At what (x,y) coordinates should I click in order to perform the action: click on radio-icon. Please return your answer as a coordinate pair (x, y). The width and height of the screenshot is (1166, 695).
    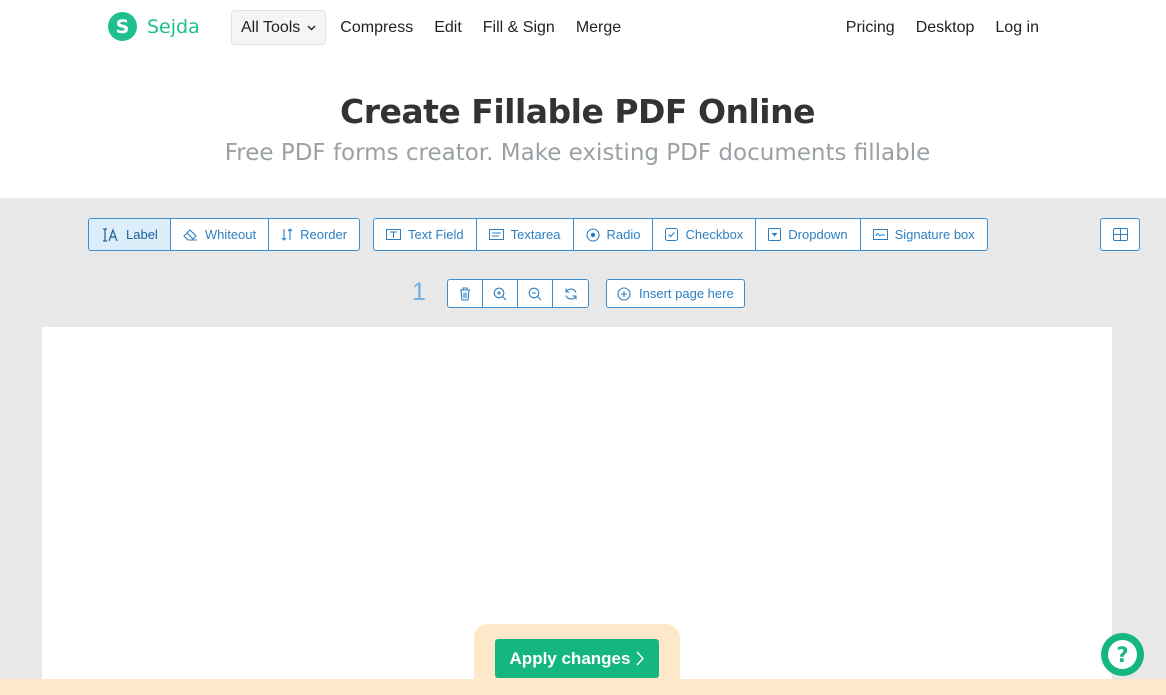
    Looking at the image, I should click on (592, 234).